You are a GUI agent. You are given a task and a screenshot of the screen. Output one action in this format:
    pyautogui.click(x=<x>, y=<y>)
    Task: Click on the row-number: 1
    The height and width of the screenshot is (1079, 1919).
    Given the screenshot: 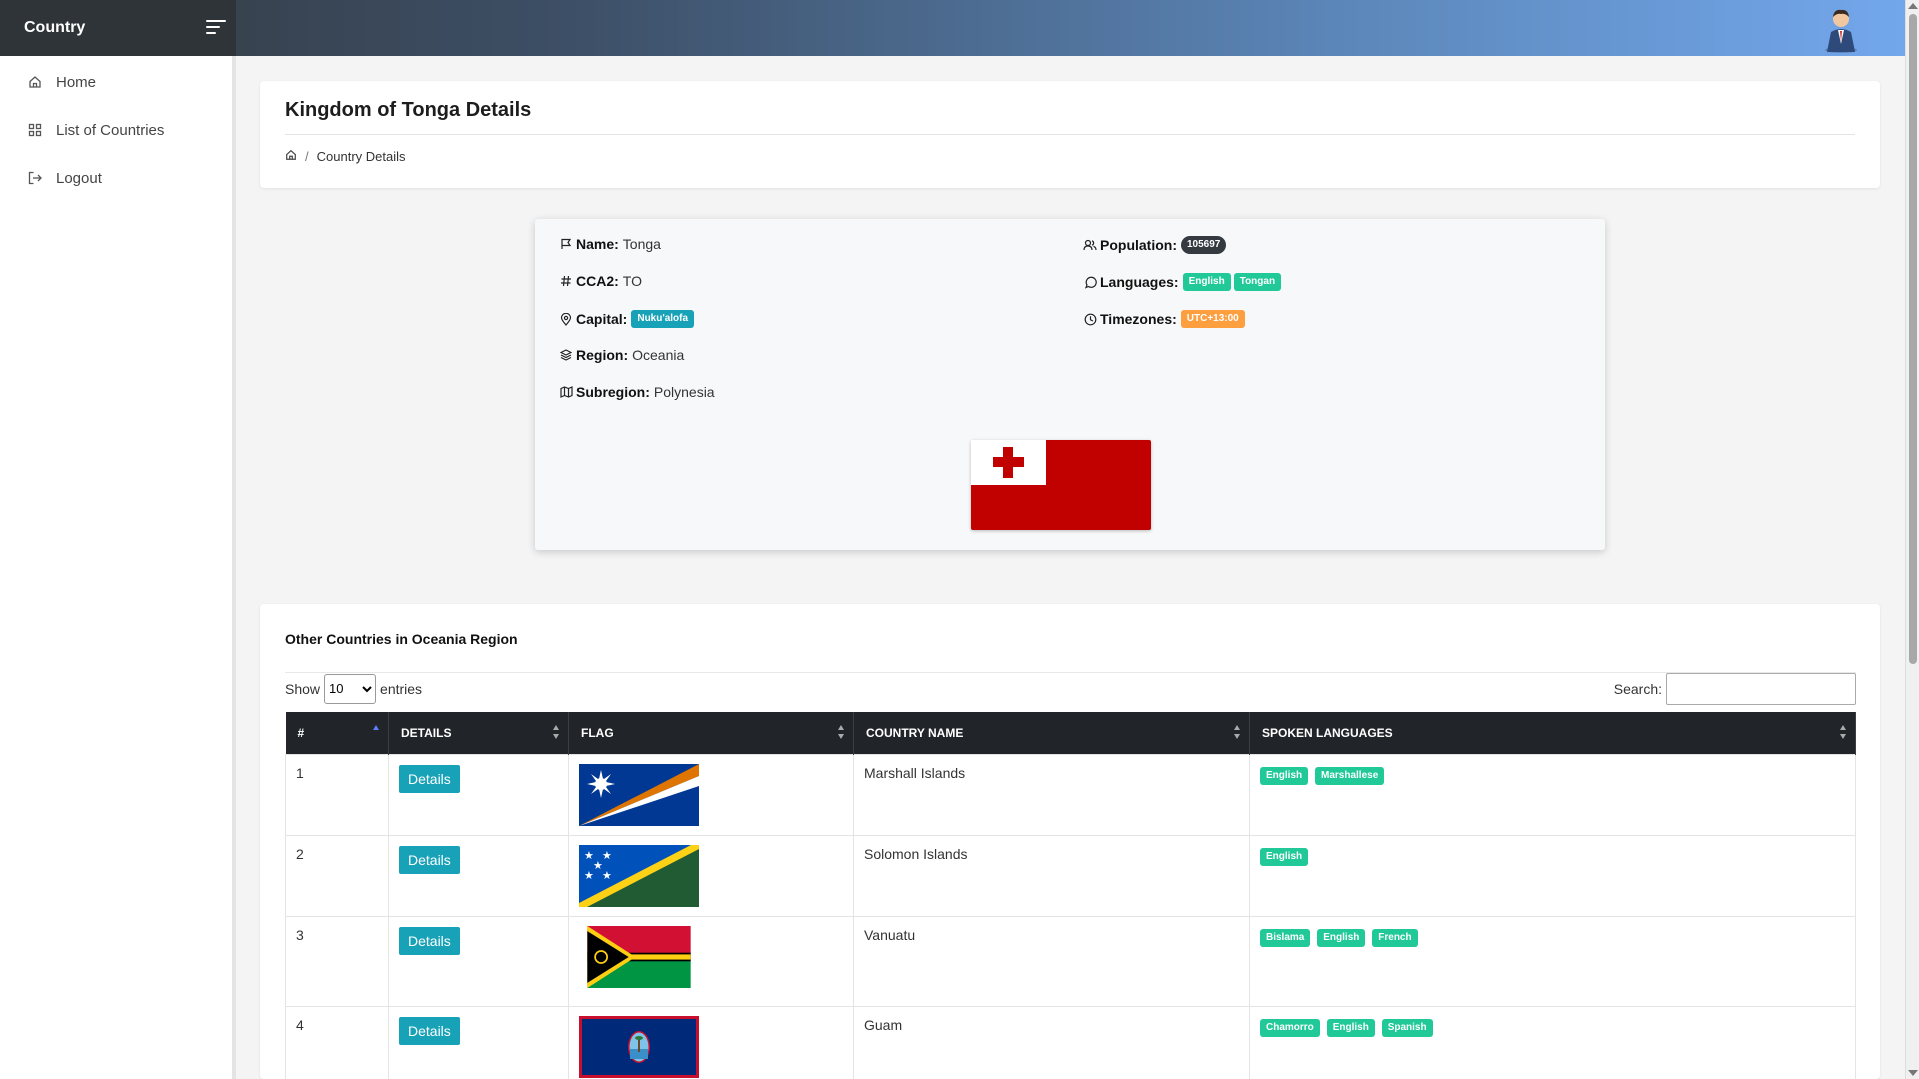 What is the action you would take?
    pyautogui.click(x=337, y=794)
    